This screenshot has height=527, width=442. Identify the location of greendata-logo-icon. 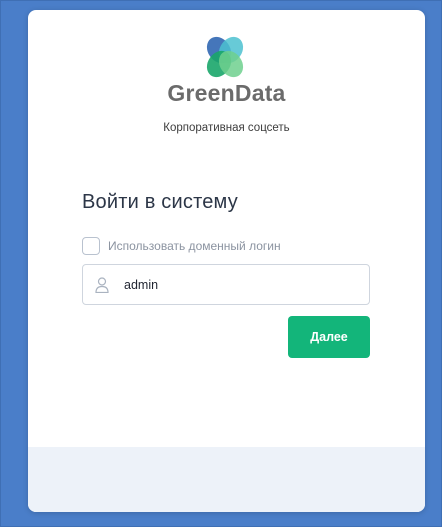
(225, 57).